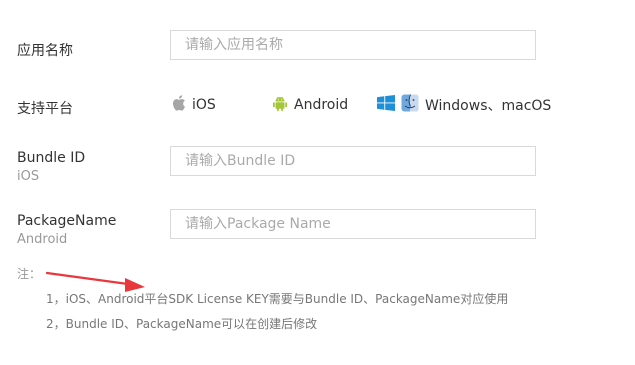  Describe the element at coordinates (95, 281) in the screenshot. I see `annotation-arrow` at that location.